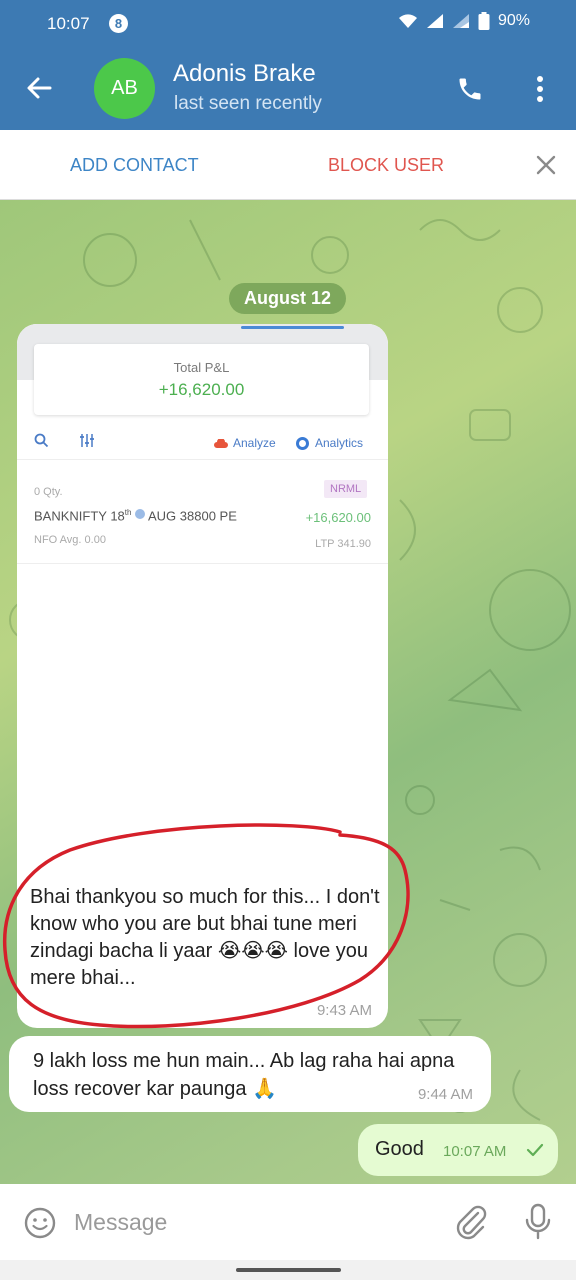  I want to click on position-ltp: LTP 341.90, so click(343, 544).